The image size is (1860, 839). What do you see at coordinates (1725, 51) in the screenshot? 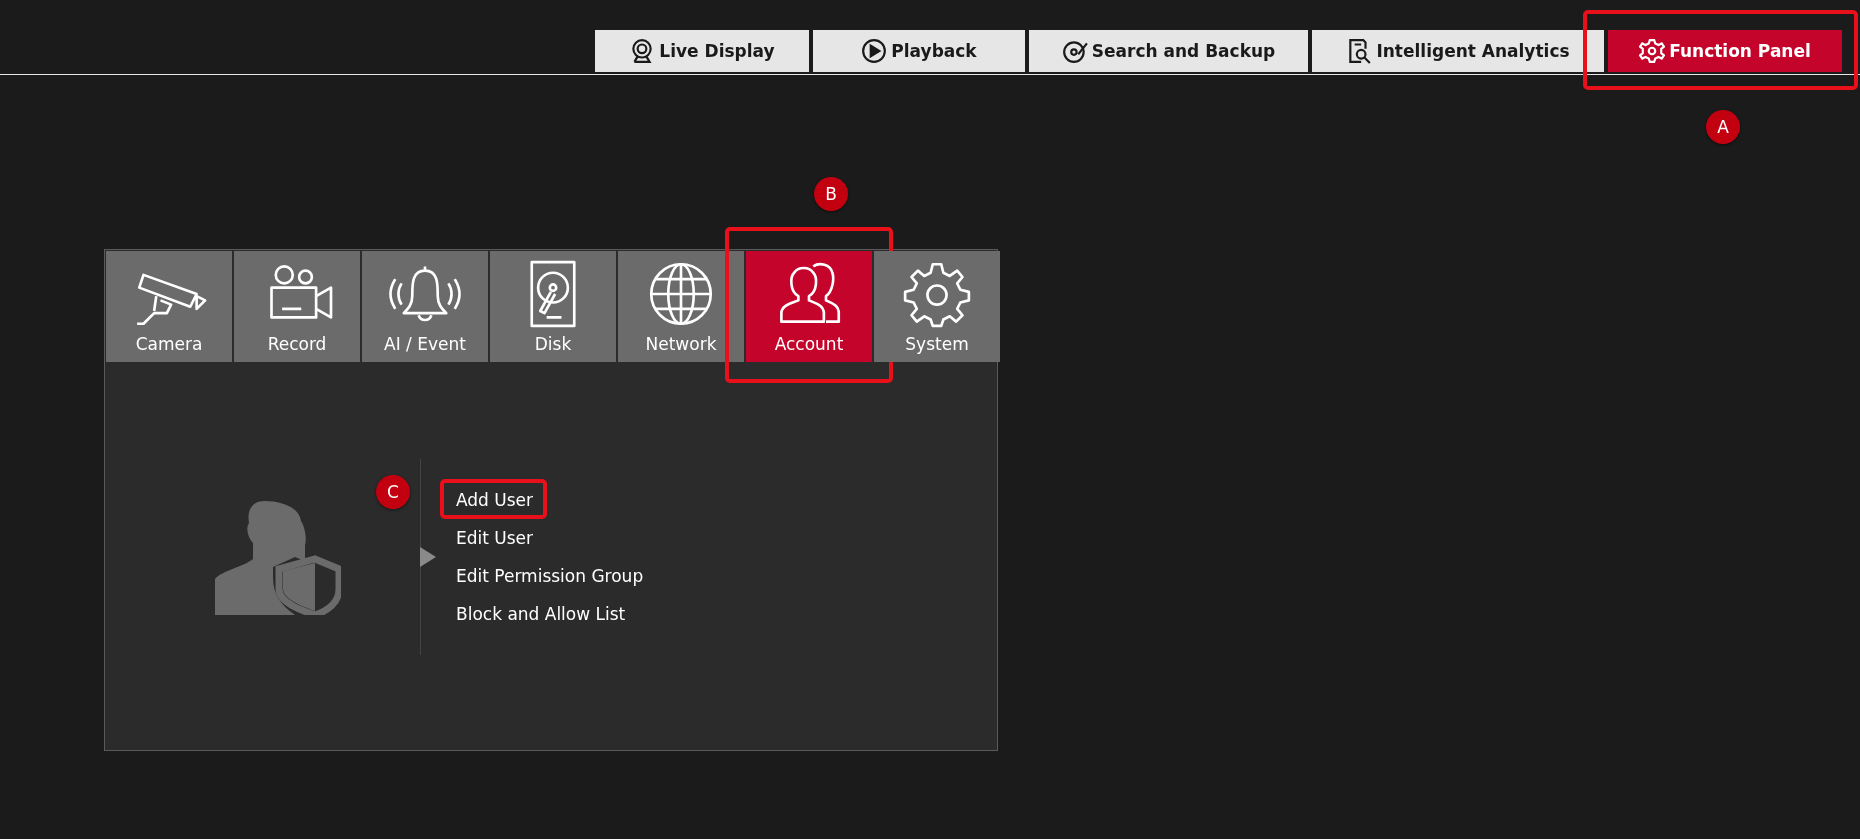
I see `nav-tab: Function Panel` at bounding box center [1725, 51].